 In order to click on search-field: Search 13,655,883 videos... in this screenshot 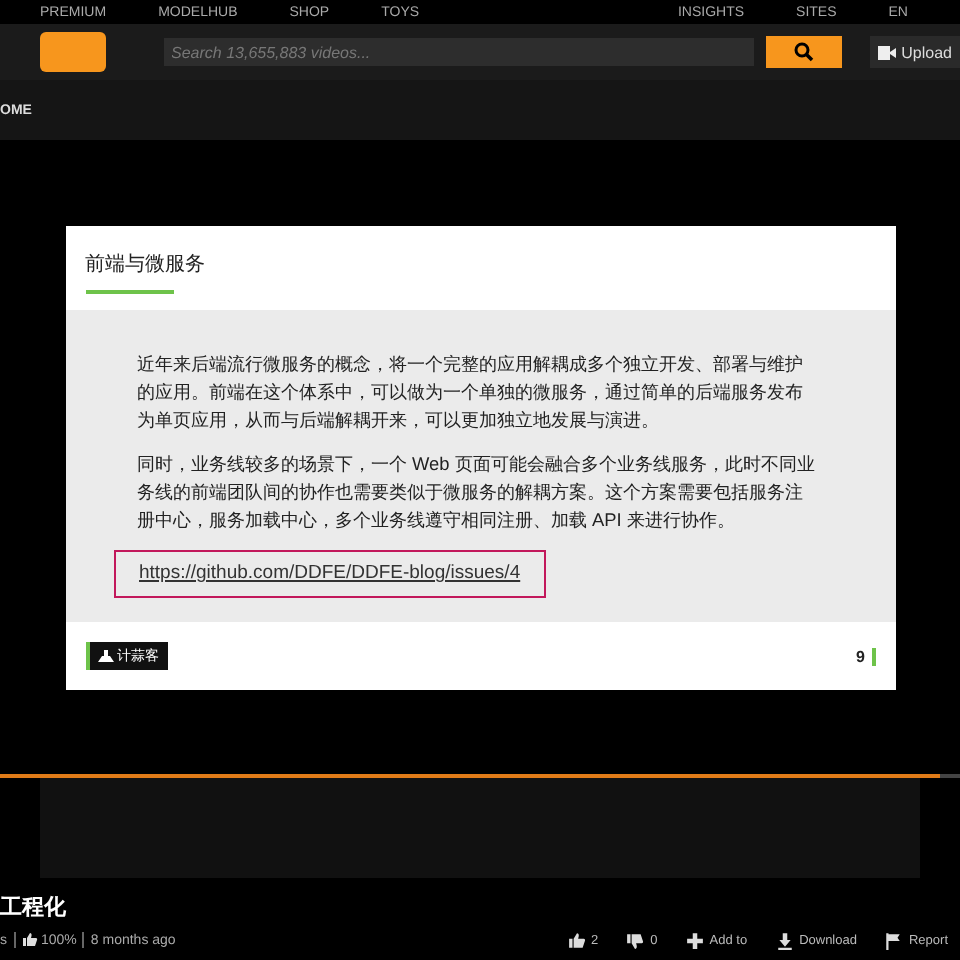, I will do `click(459, 52)`.